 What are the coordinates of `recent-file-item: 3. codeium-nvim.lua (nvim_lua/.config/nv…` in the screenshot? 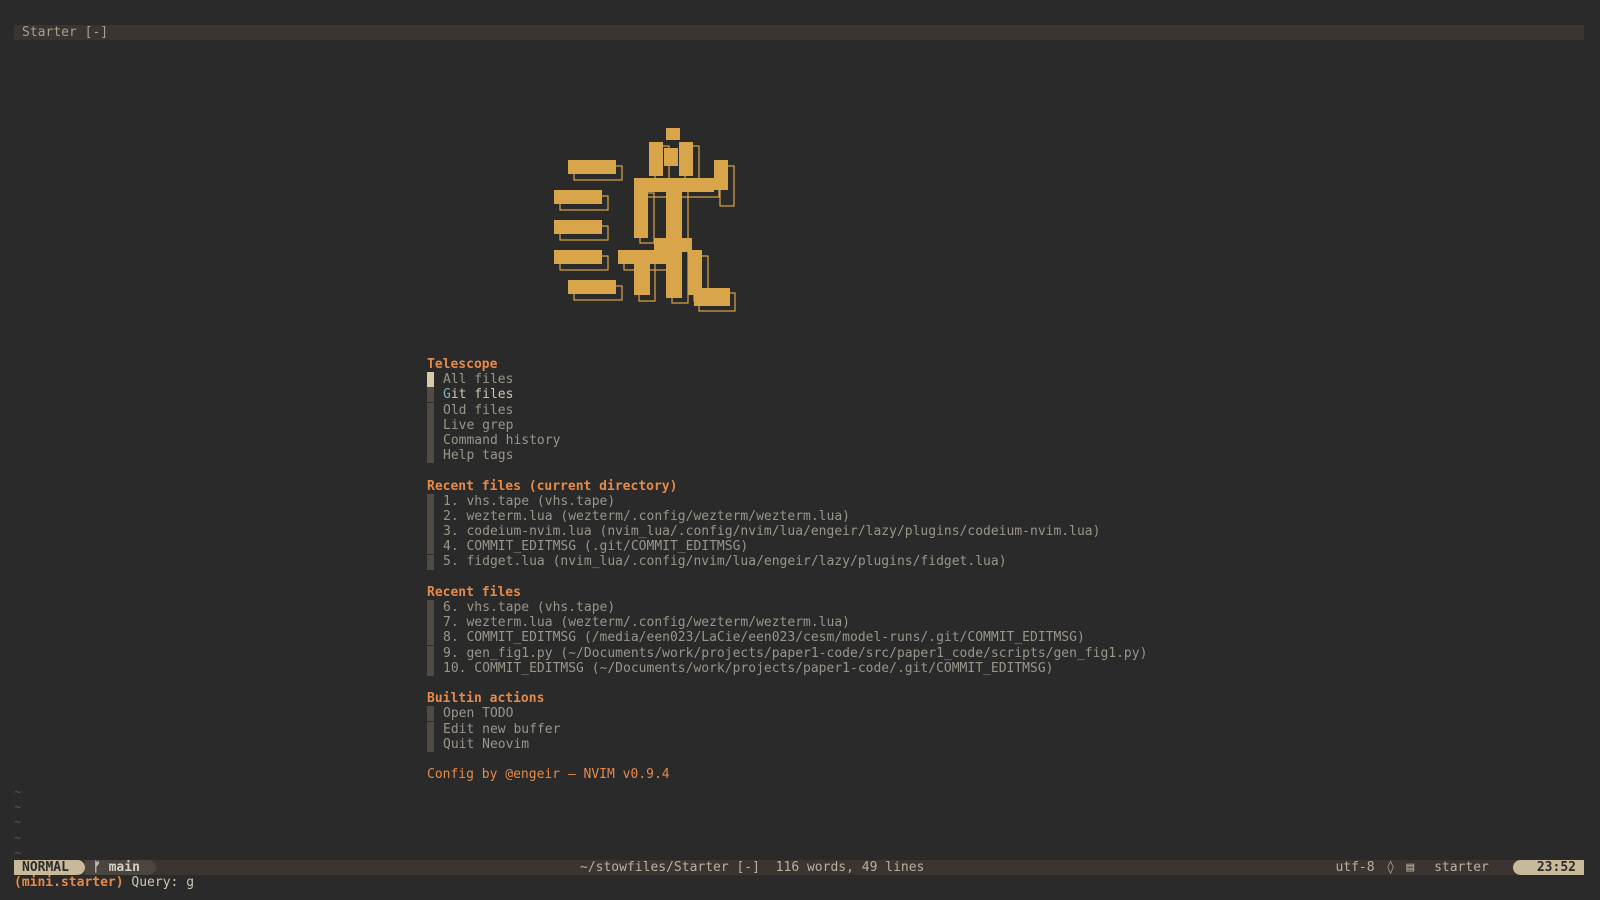 It's located at (787, 532).